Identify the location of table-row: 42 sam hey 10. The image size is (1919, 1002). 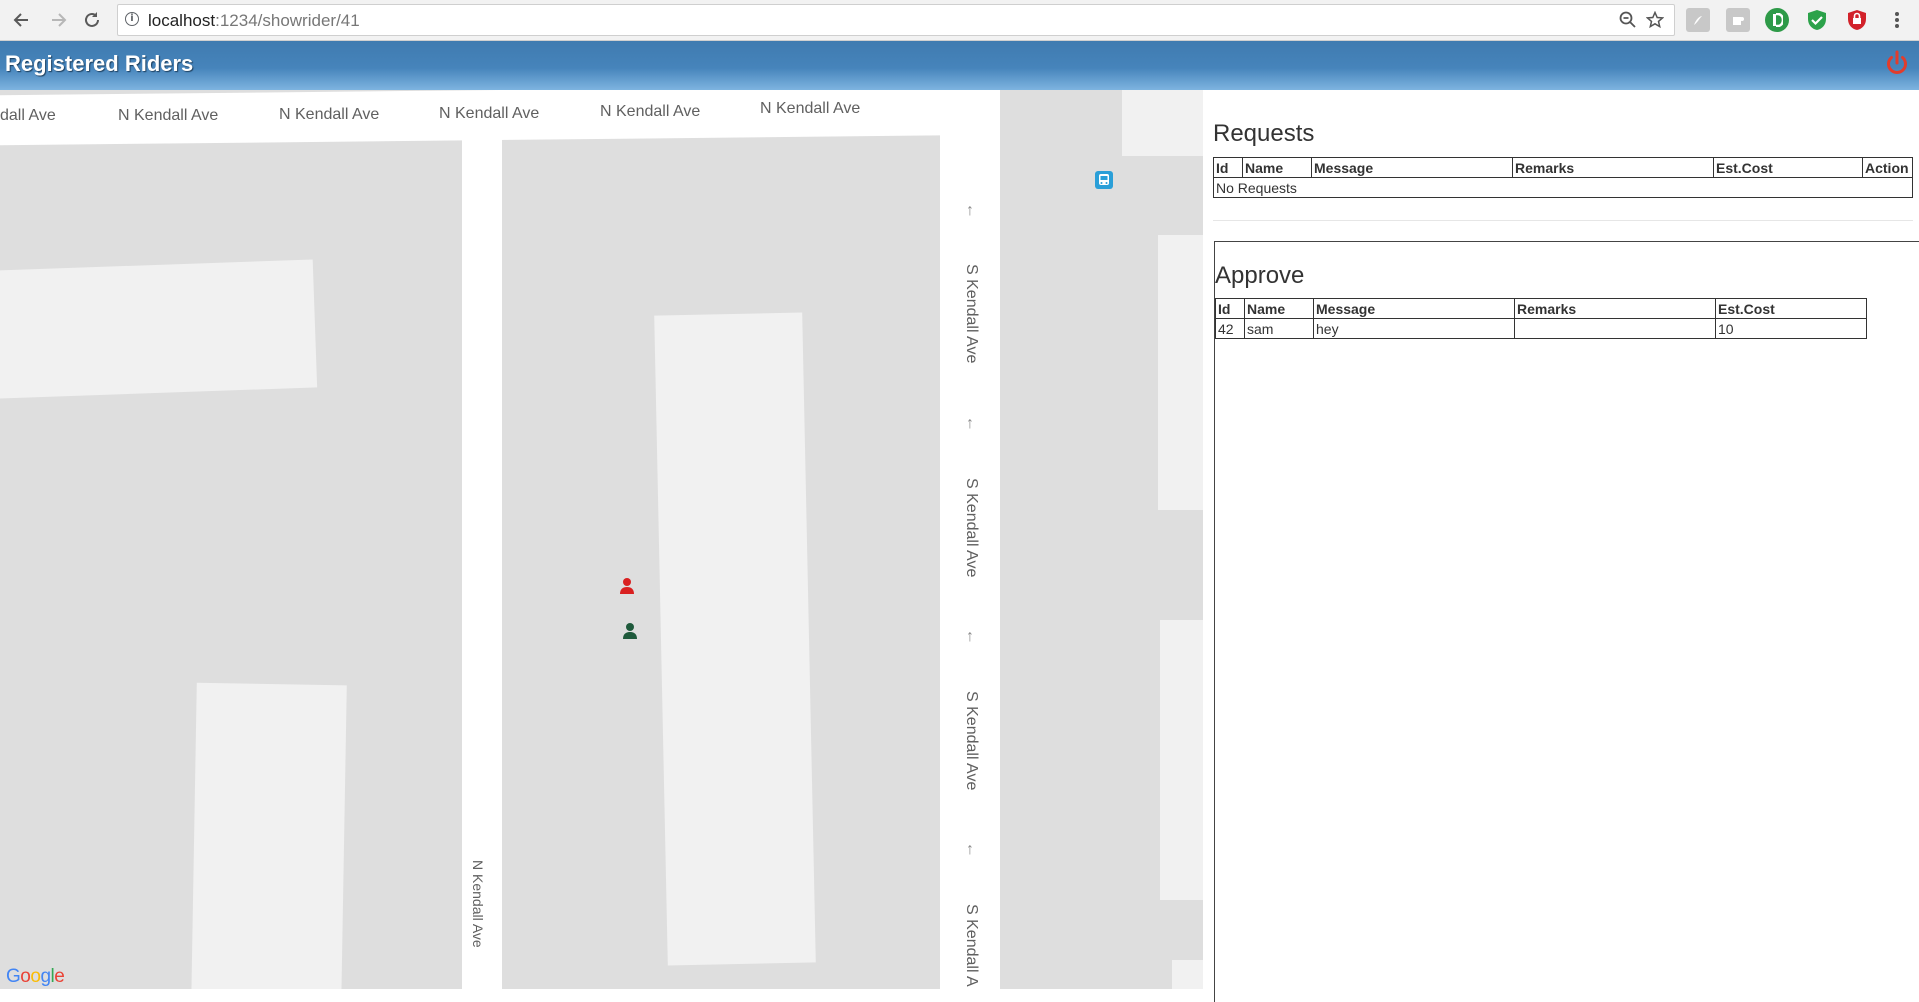
(1541, 328).